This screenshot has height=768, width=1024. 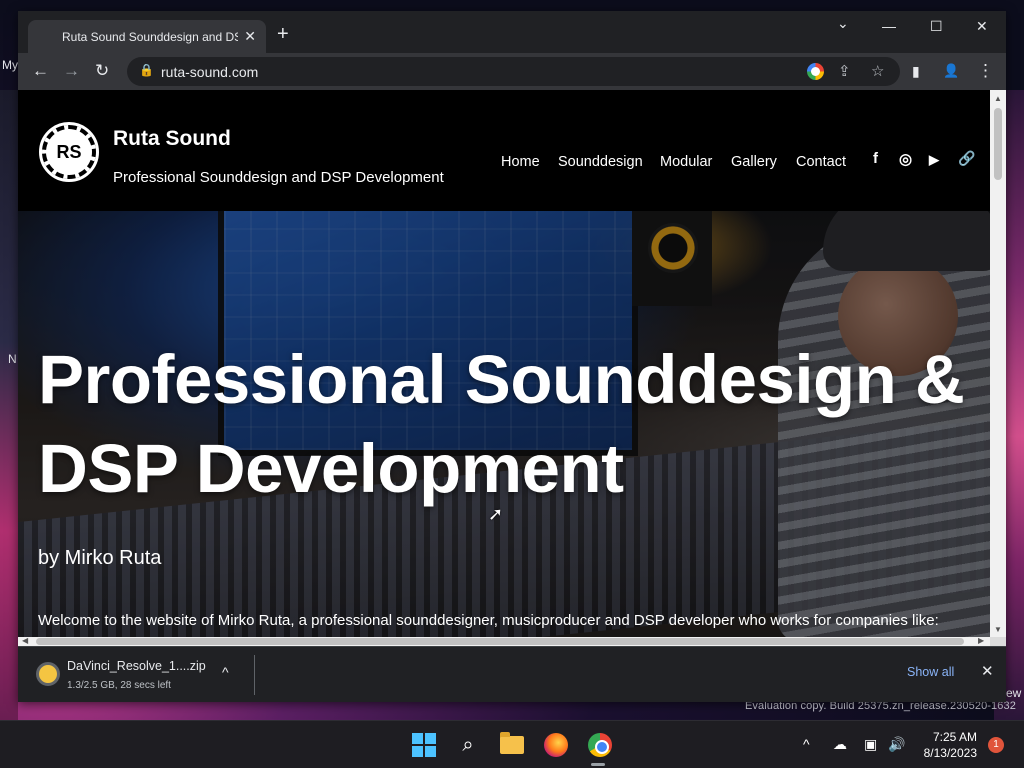 What do you see at coordinates (501, 379) in the screenshot?
I see `hero-heading-line-1: Professional Sounddesign &` at bounding box center [501, 379].